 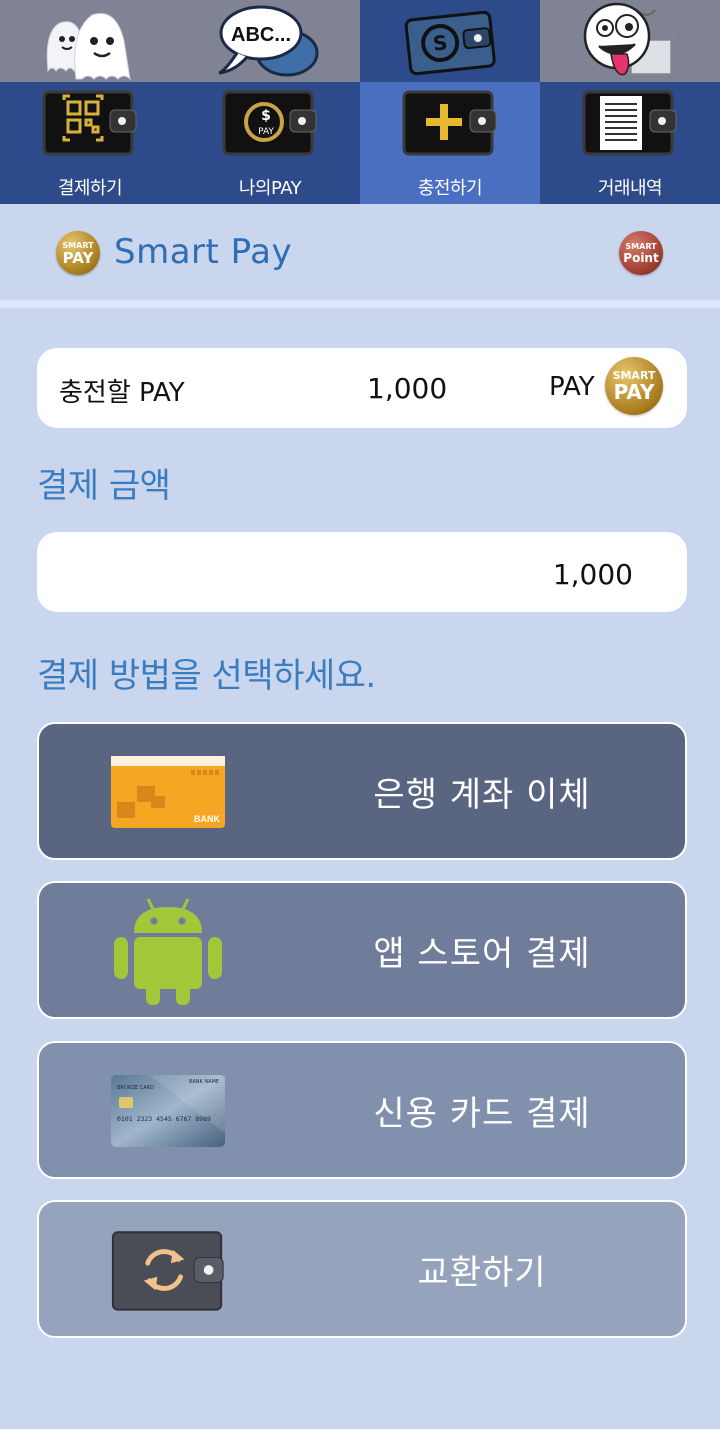 I want to click on tab-payment: 결제하기, so click(x=90, y=143).